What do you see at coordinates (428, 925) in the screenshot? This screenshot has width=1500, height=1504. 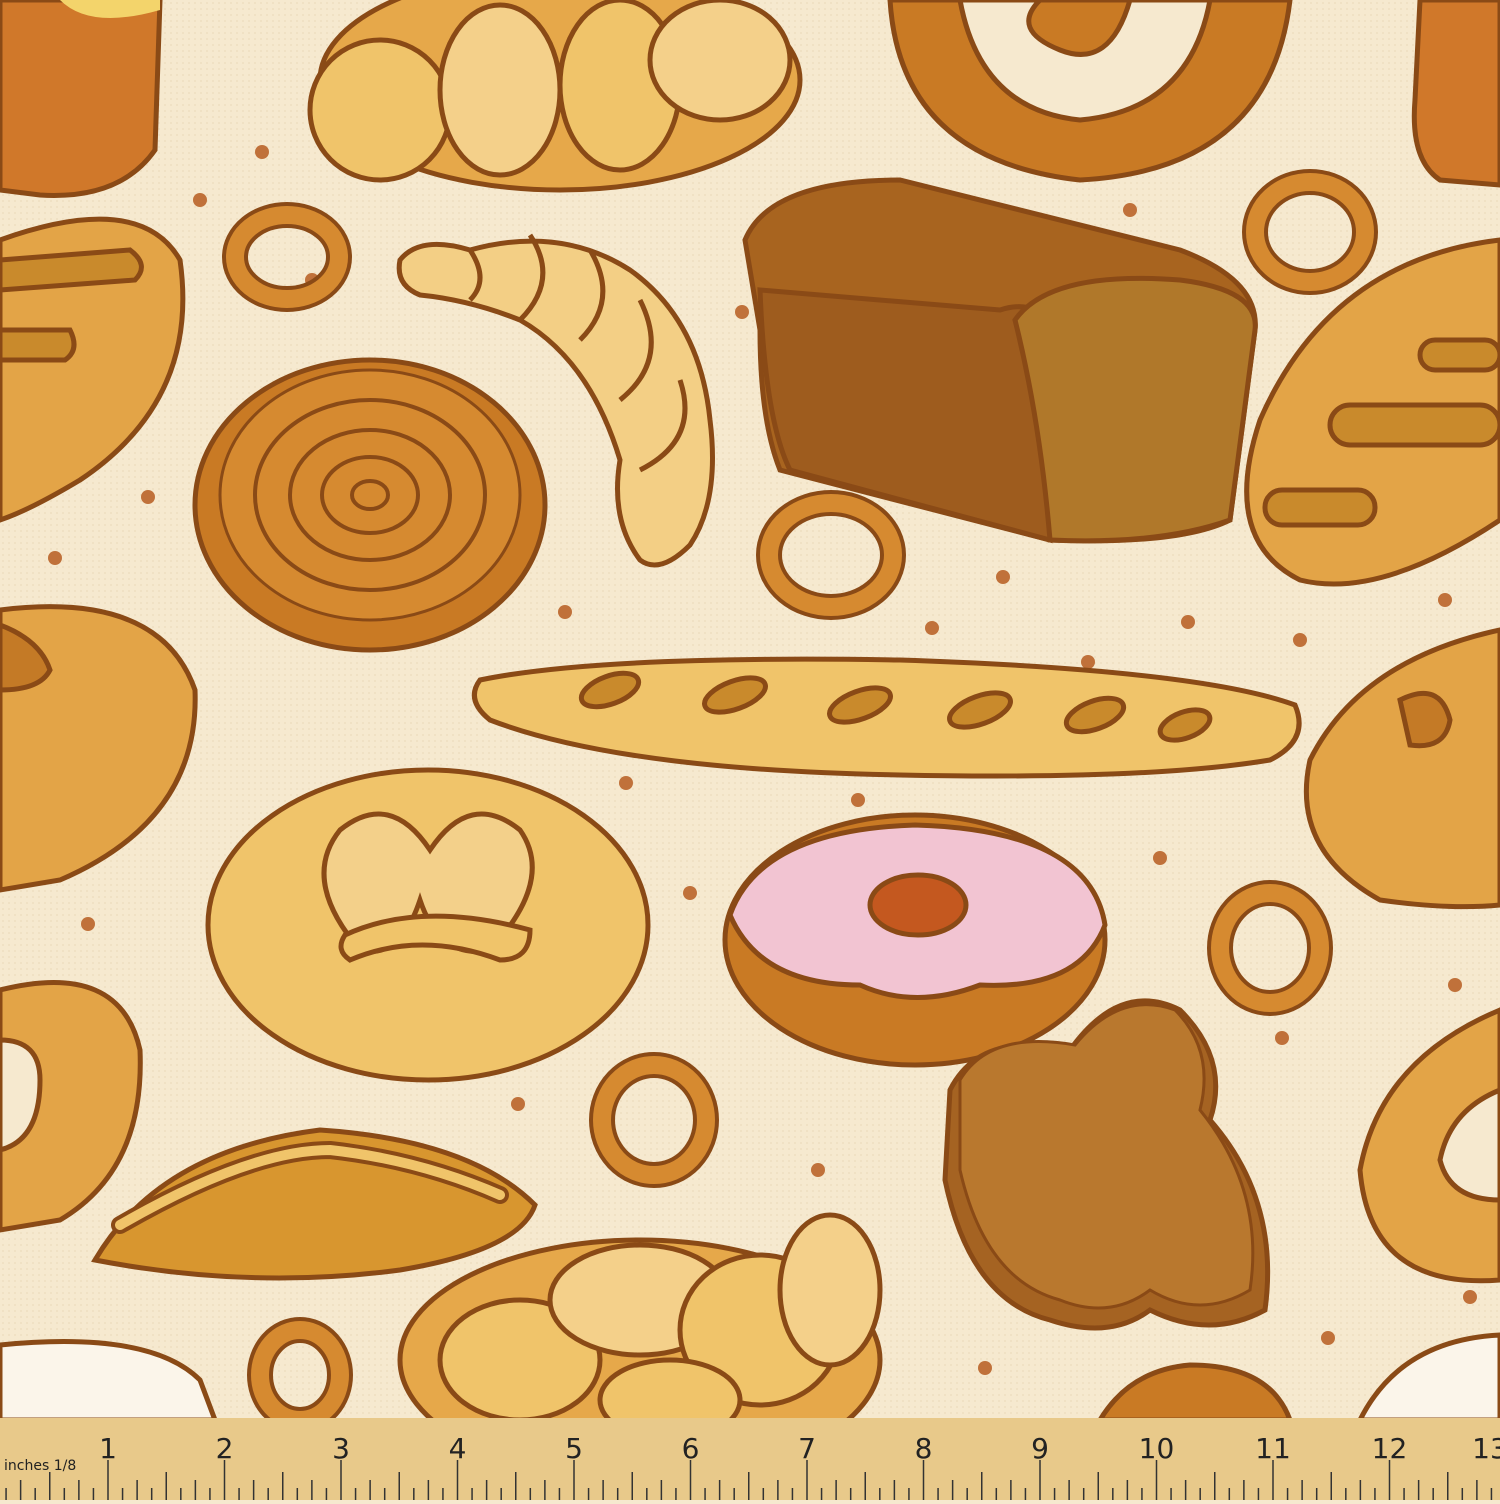 I see `pretzel-bun` at bounding box center [428, 925].